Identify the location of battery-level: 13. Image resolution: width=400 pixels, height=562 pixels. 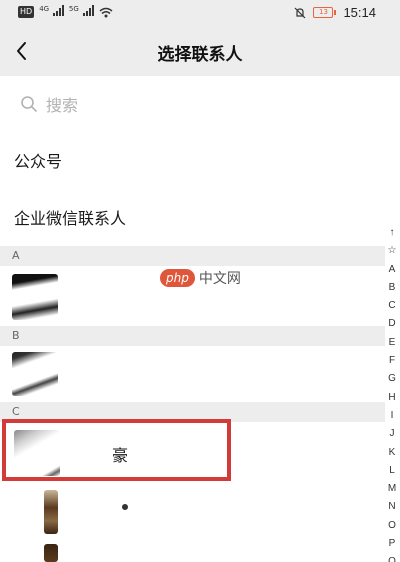
(323, 12).